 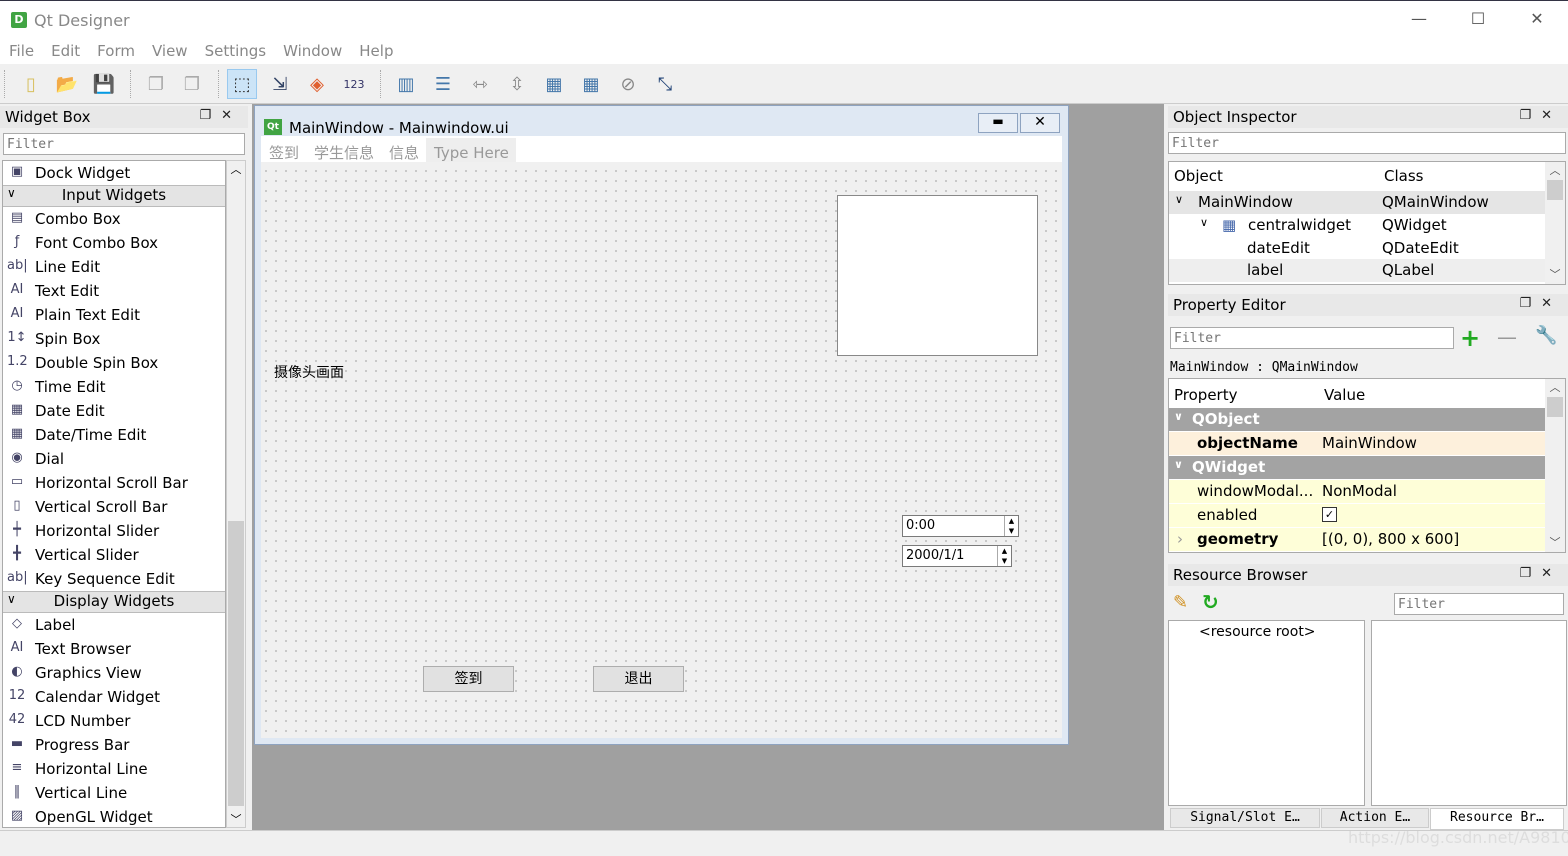 I want to click on edit-tab-order-icon: 123, so click(x=354, y=84).